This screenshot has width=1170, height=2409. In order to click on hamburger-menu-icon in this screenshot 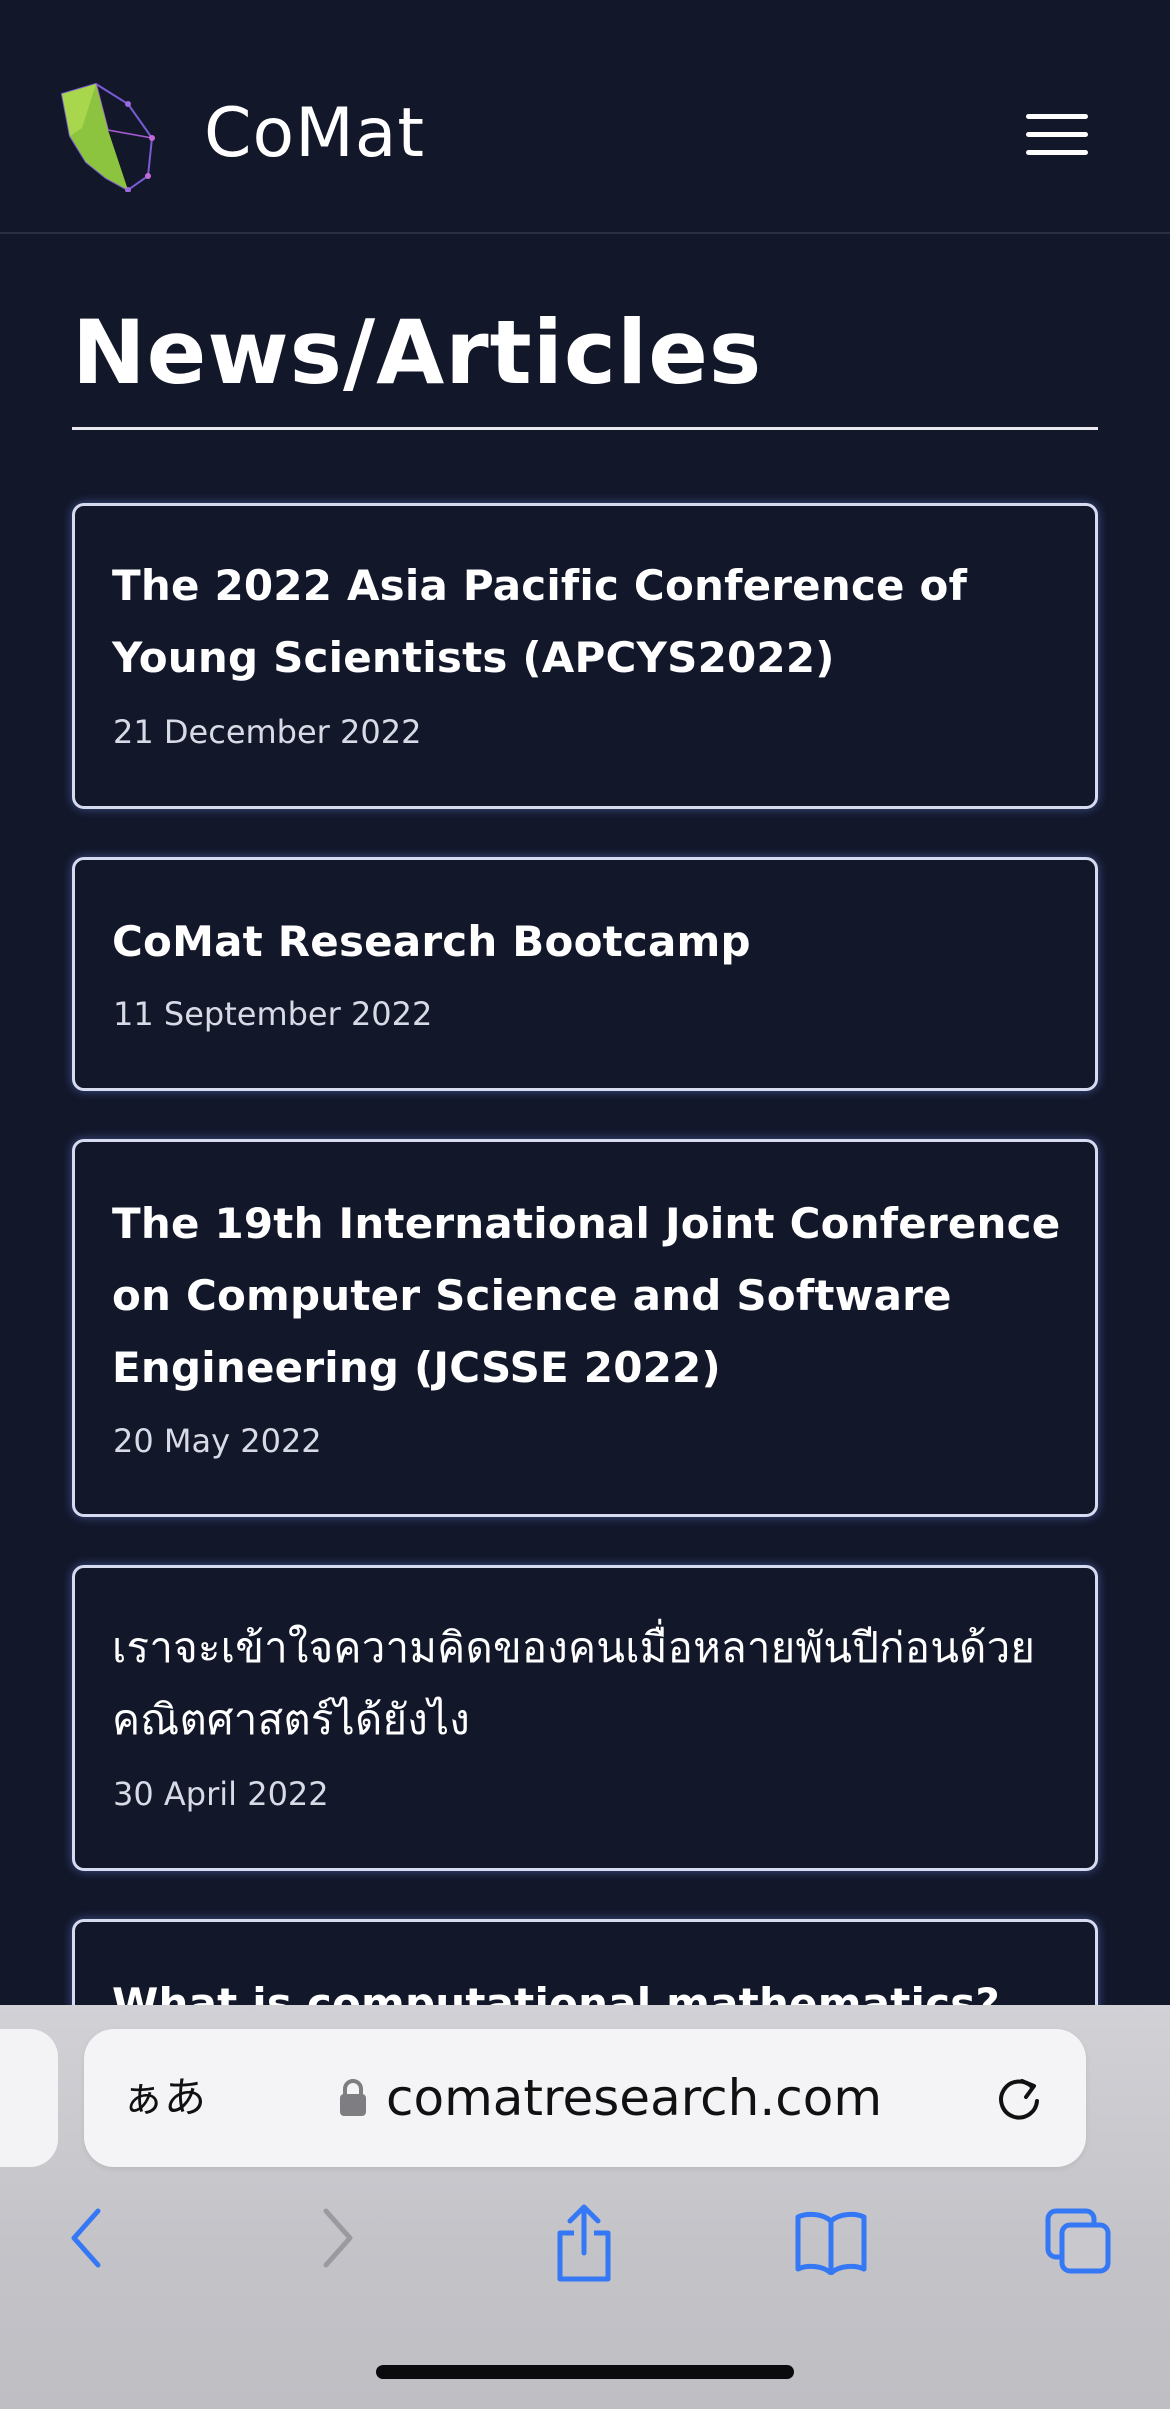, I will do `click(1059, 135)`.